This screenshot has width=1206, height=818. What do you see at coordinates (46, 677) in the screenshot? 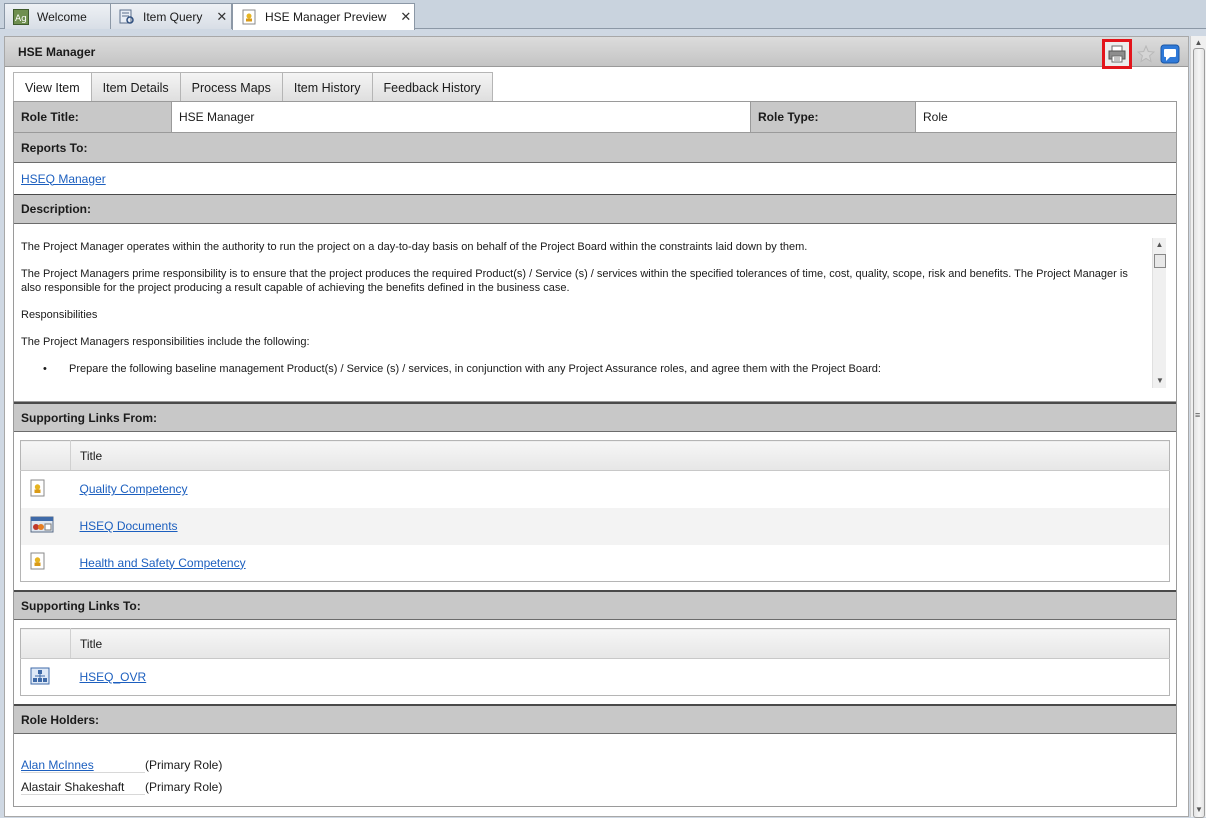
I see `org-chart-icon` at bounding box center [46, 677].